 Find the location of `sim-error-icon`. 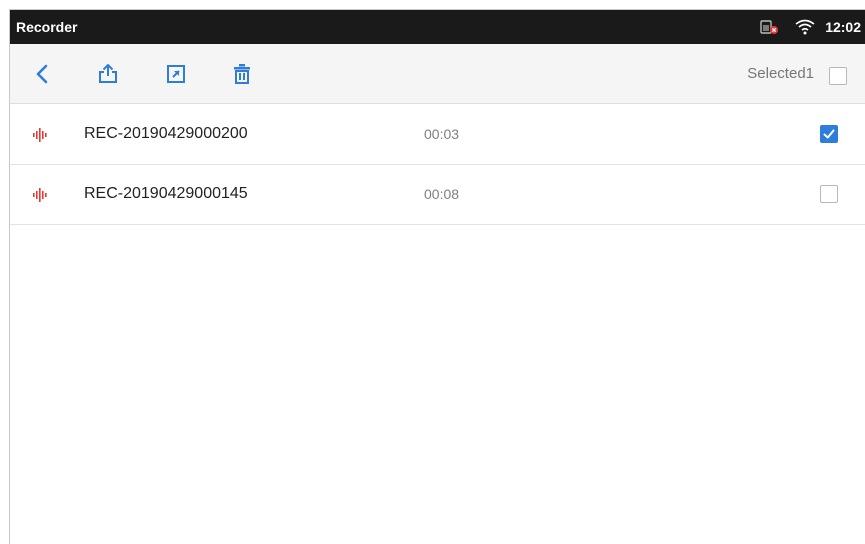

sim-error-icon is located at coordinates (770, 27).